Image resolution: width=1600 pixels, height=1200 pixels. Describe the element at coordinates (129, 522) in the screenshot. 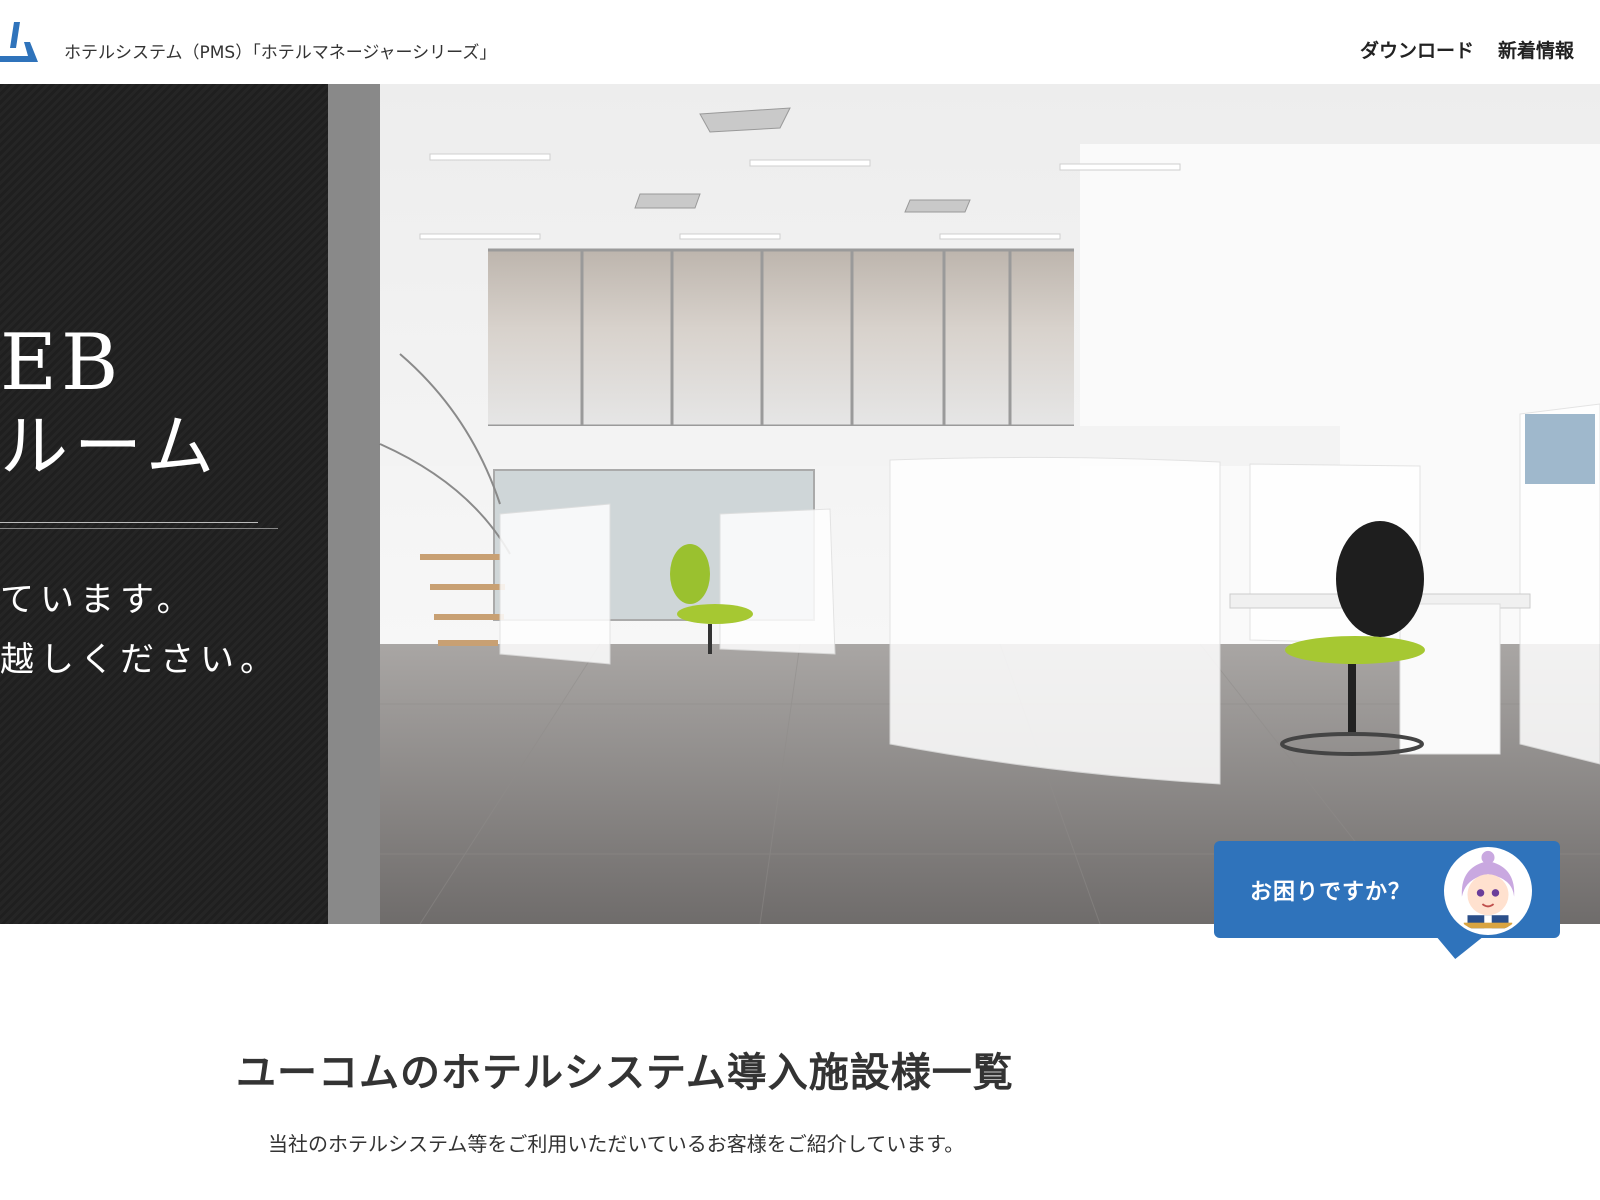

I see `hero-divider` at that location.